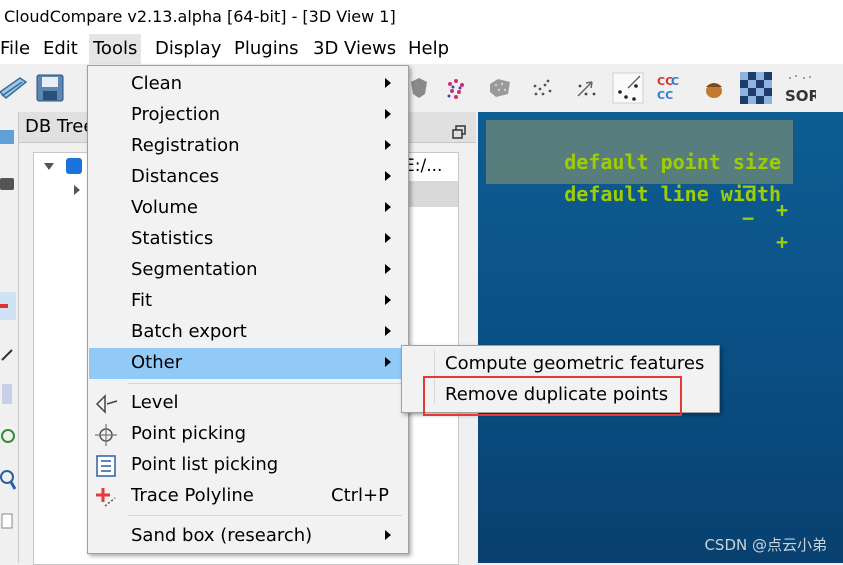  I want to click on menu-tools: Tools, so click(115, 49).